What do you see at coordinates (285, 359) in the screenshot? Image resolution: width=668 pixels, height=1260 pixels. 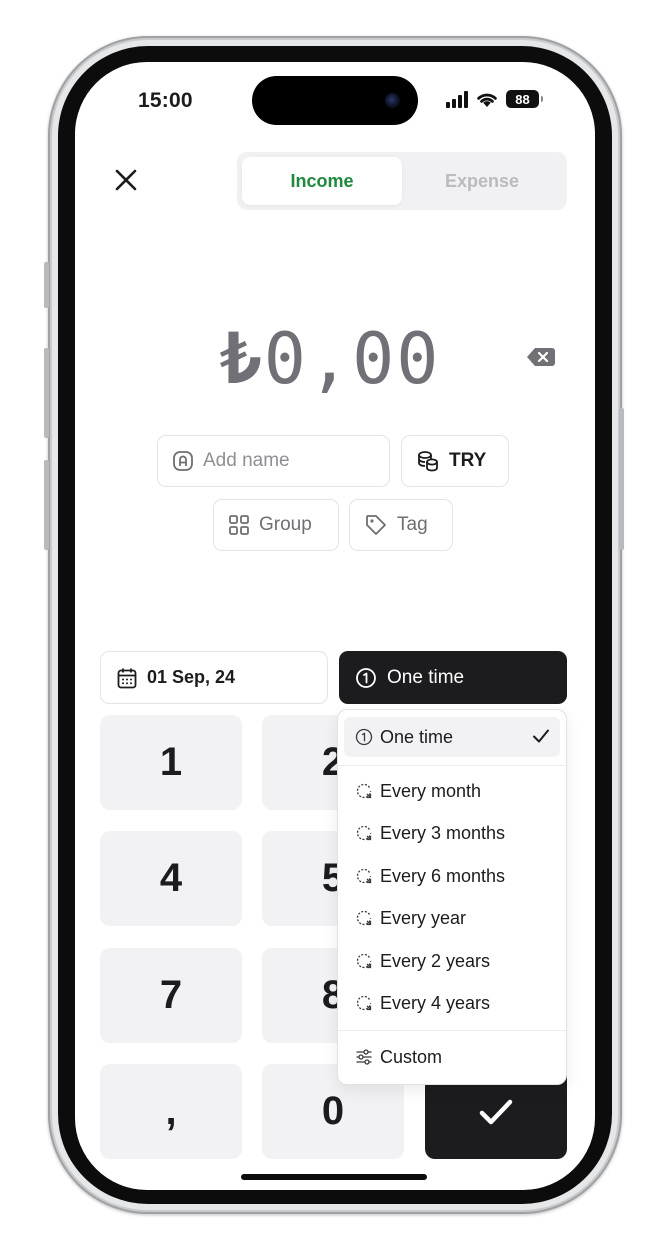 I see `amount-integer: 0` at bounding box center [285, 359].